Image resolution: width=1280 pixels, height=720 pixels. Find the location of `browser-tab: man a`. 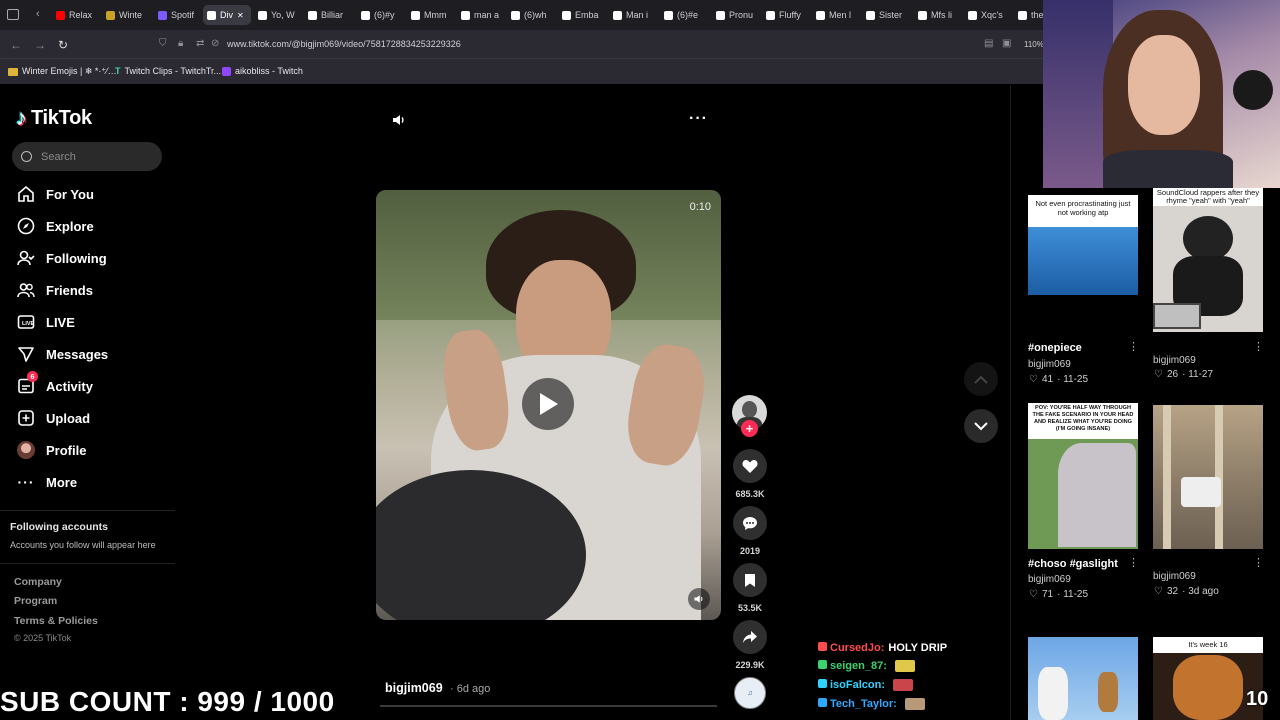

browser-tab: man a is located at coordinates (483, 15).